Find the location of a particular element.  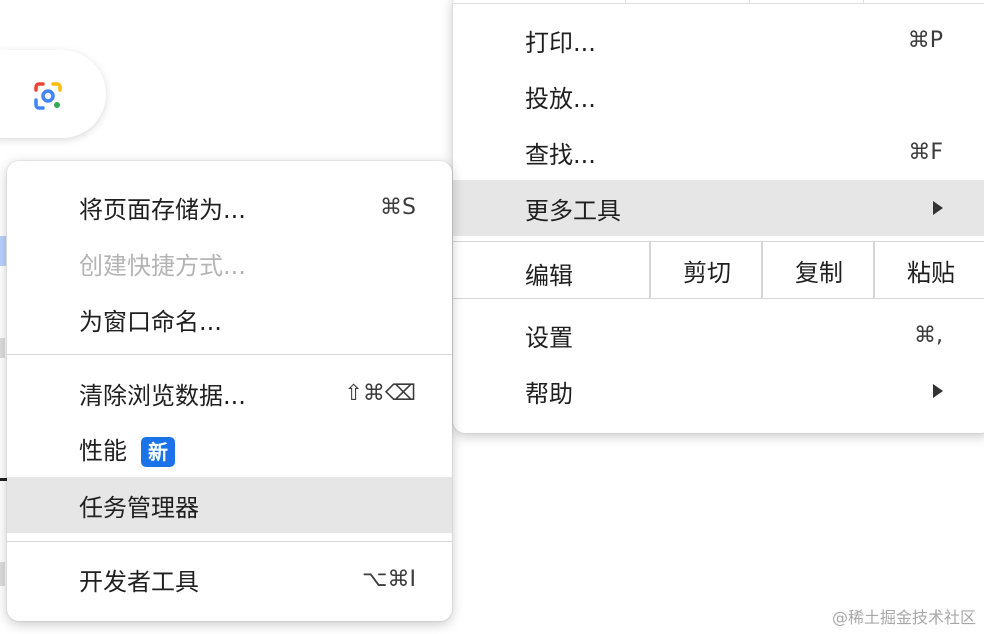

shortcut-label: ⇧⌘⌫ is located at coordinates (380, 393).